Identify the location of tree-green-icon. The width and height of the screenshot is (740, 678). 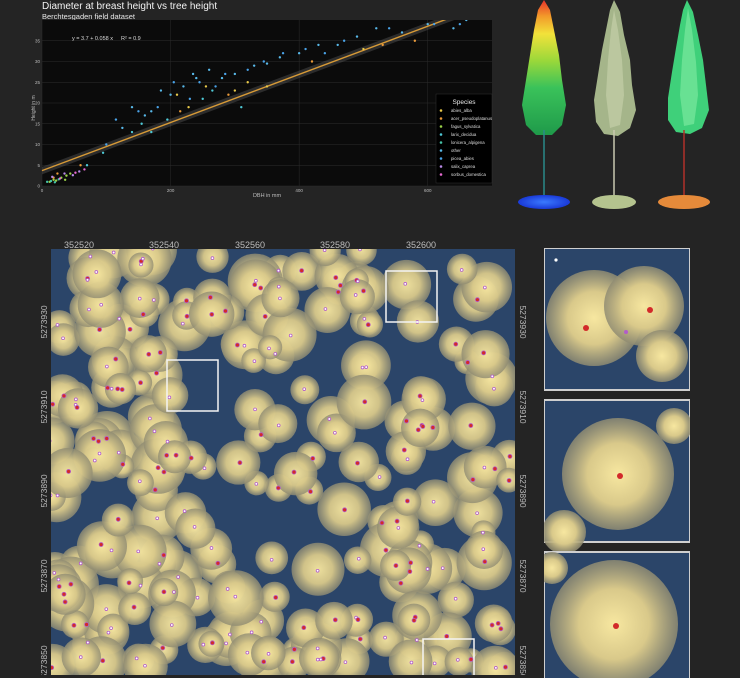
(684, 104).